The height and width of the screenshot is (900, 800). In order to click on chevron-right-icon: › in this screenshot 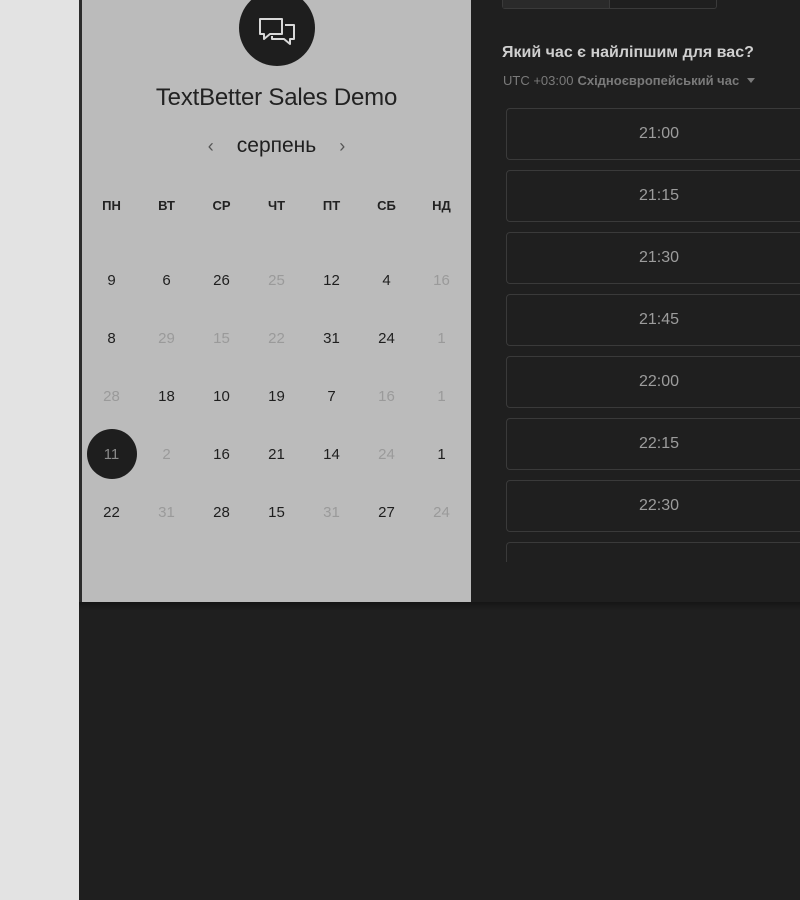, I will do `click(342, 146)`.